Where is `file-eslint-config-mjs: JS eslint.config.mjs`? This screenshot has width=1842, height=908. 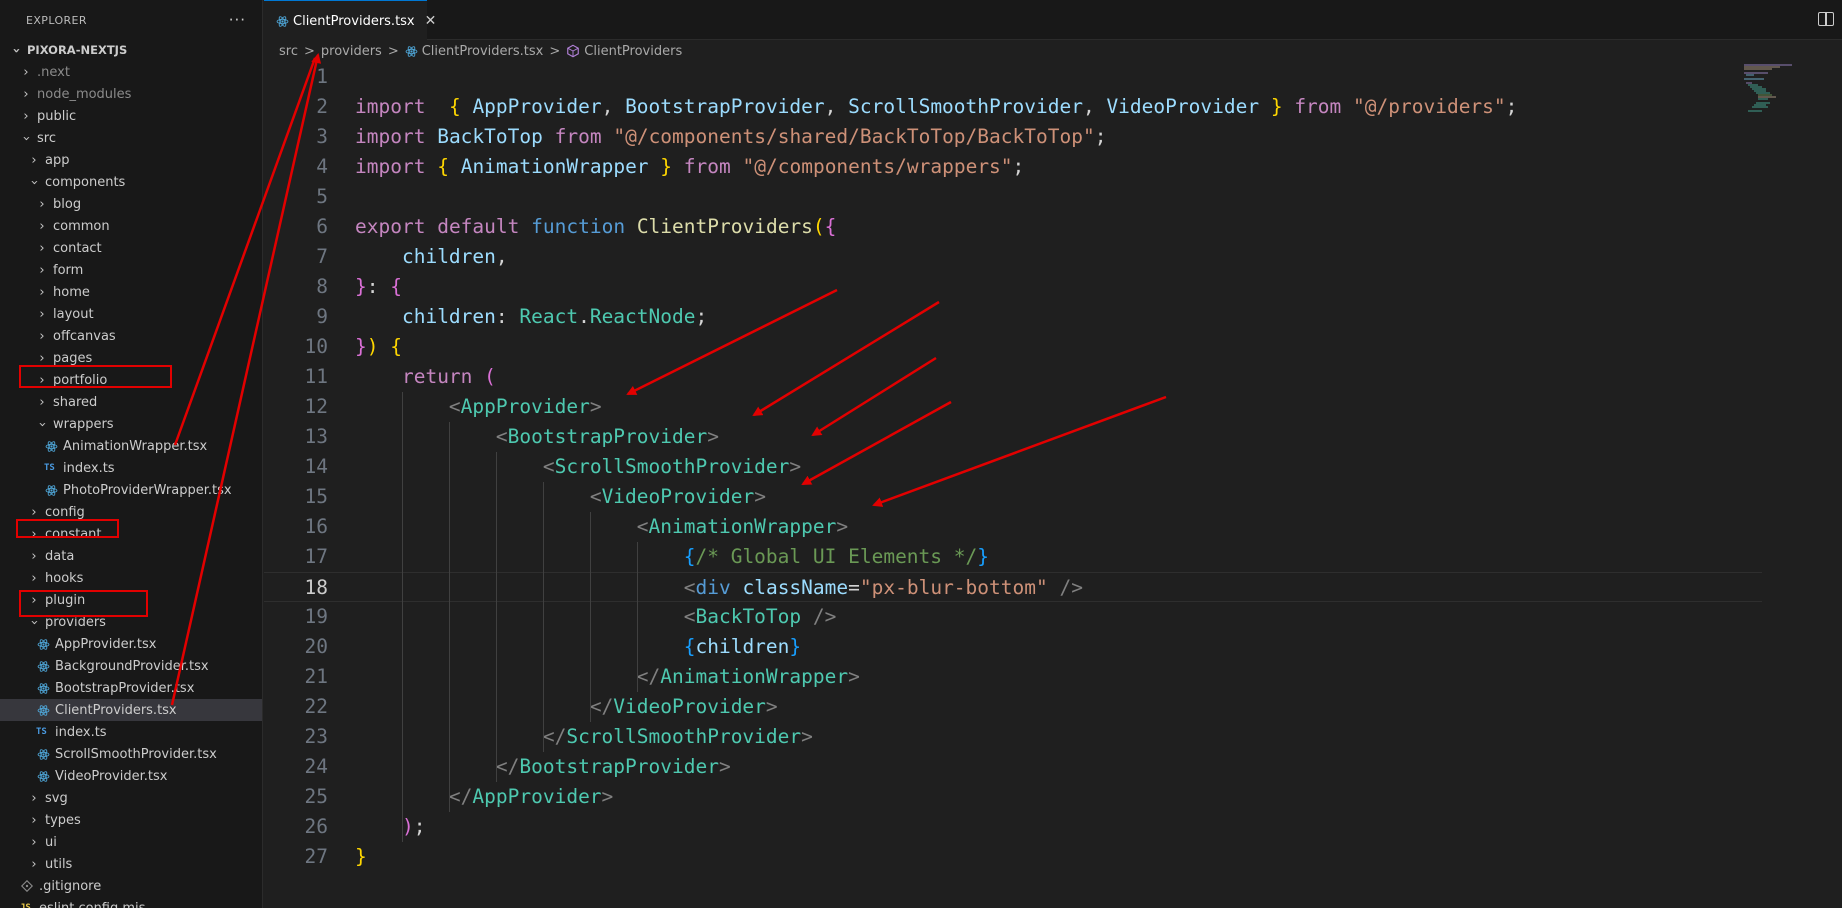 file-eslint-config-mjs: JS eslint.config.mjs is located at coordinates (131, 902).